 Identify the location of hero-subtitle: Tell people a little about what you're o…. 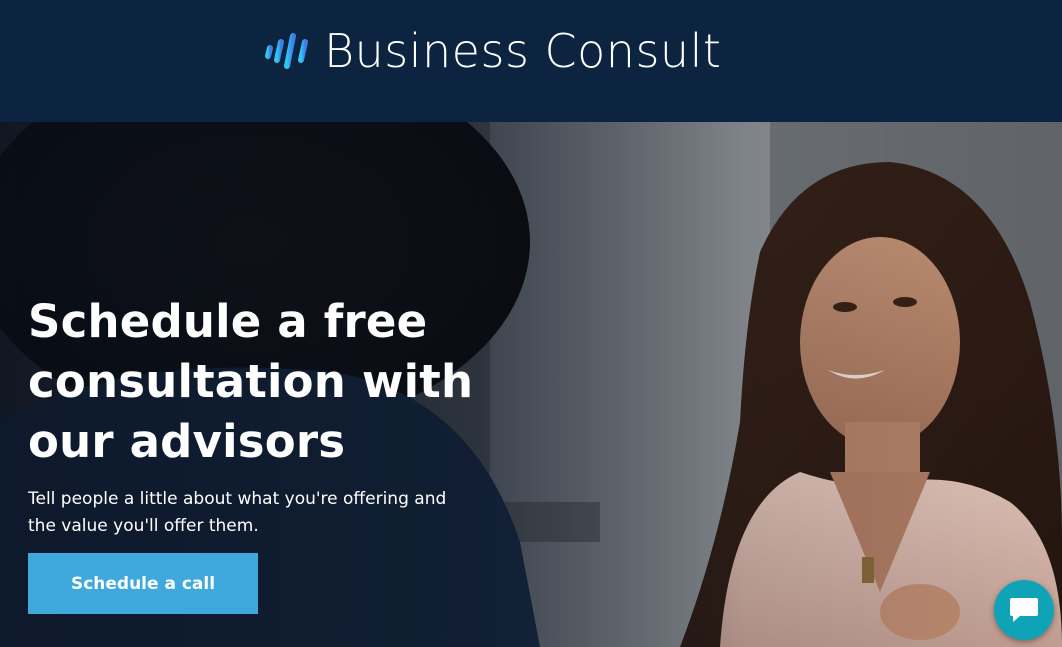
(237, 512).